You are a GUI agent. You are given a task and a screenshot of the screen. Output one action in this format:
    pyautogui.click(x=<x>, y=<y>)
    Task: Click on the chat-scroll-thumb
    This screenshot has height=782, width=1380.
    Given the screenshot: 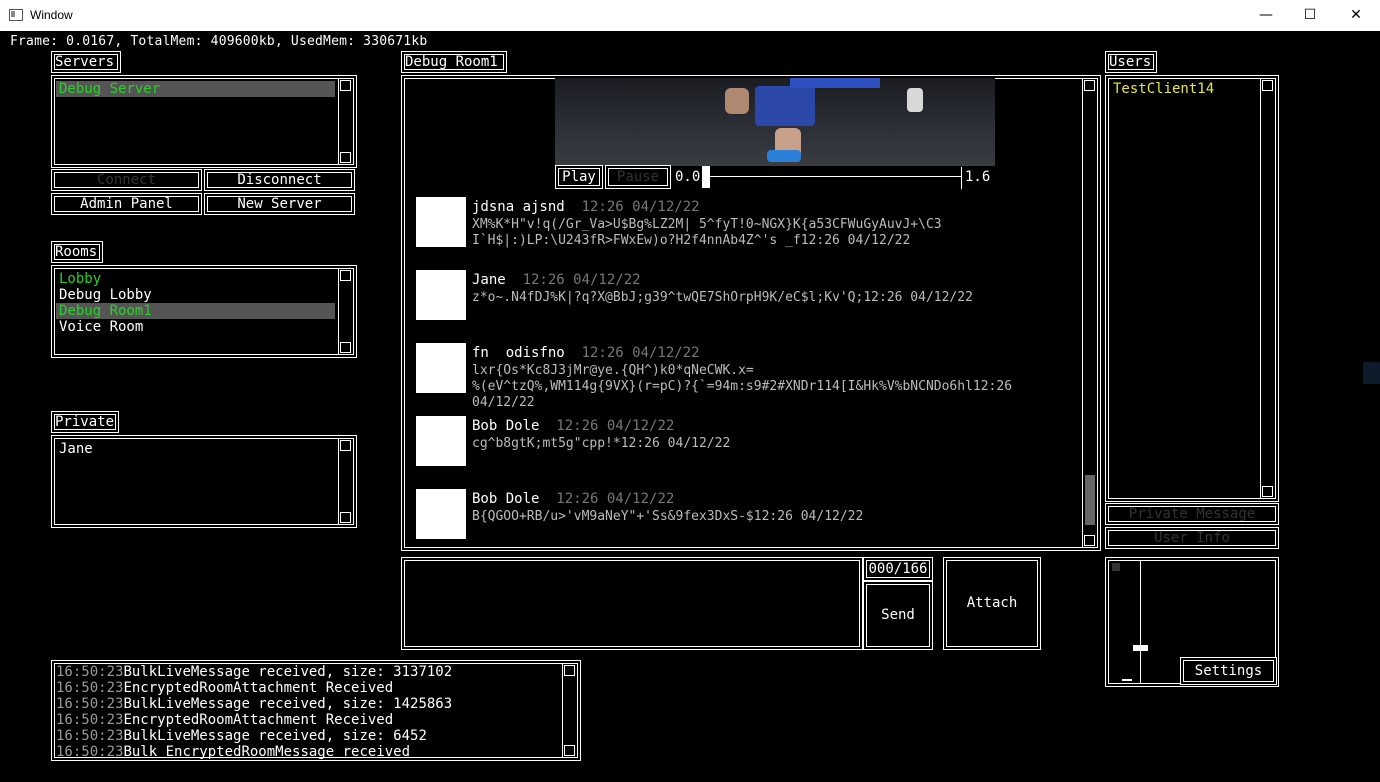 What is the action you would take?
    pyautogui.click(x=1090, y=500)
    